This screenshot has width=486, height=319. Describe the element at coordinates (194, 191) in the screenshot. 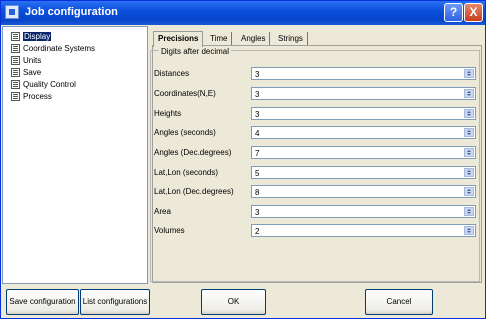

I see `latlon-dec-degrees-label: Lat,Lon (Dec.degrees)` at that location.